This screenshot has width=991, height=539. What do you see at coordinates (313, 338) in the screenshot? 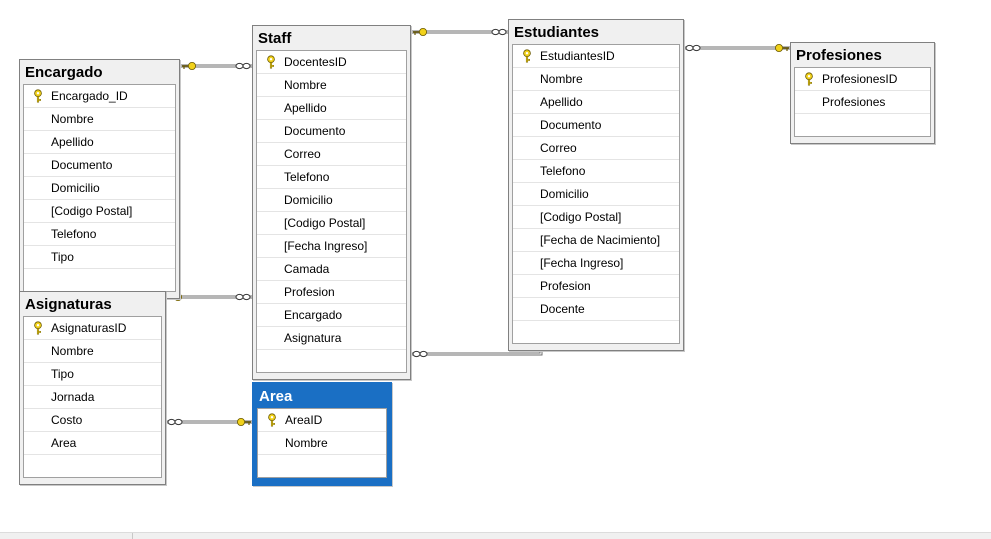
I see `column-name: Asignatura` at bounding box center [313, 338].